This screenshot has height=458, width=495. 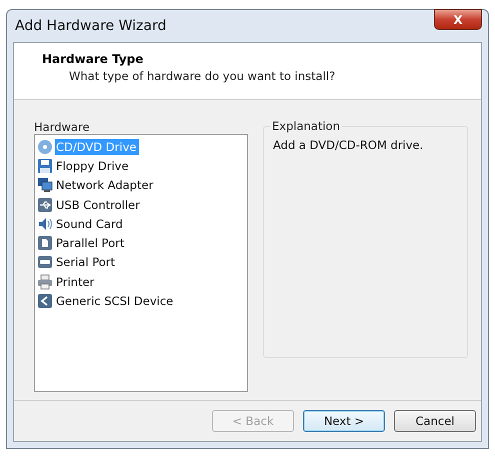 What do you see at coordinates (45, 282) in the screenshot?
I see `printer-icon` at bounding box center [45, 282].